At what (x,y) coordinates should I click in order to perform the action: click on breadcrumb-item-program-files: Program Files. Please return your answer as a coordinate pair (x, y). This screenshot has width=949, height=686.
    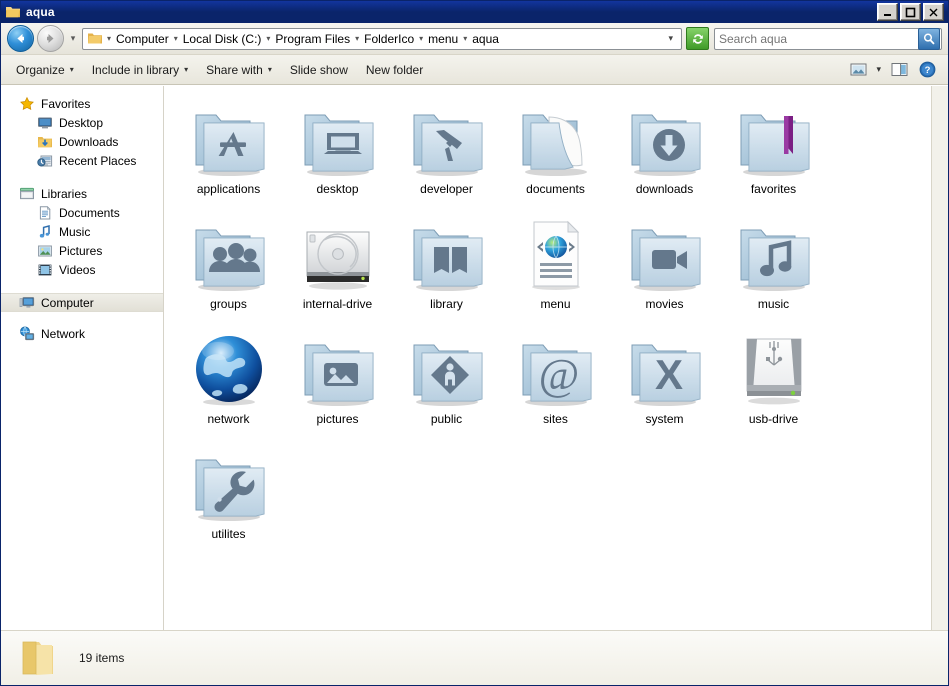
    Looking at the image, I should click on (312, 39).